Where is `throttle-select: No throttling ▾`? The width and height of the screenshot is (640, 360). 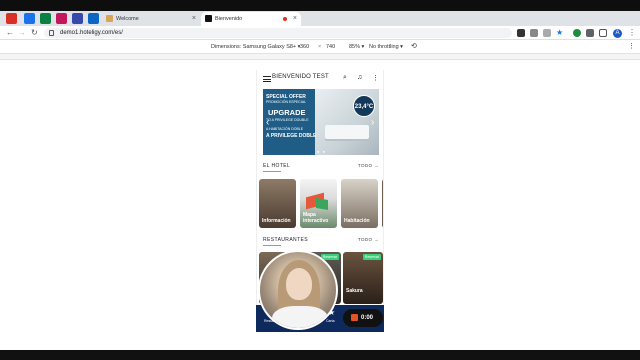
throttle-select: No throttling ▾ is located at coordinates (386, 47).